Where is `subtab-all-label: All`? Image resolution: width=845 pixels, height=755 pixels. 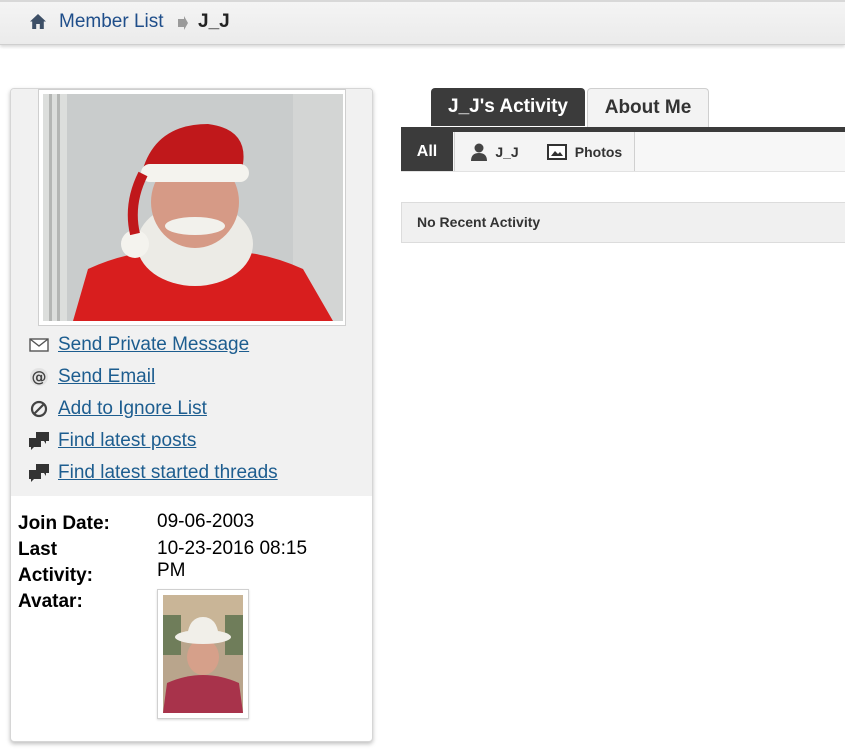 subtab-all-label: All is located at coordinates (427, 151).